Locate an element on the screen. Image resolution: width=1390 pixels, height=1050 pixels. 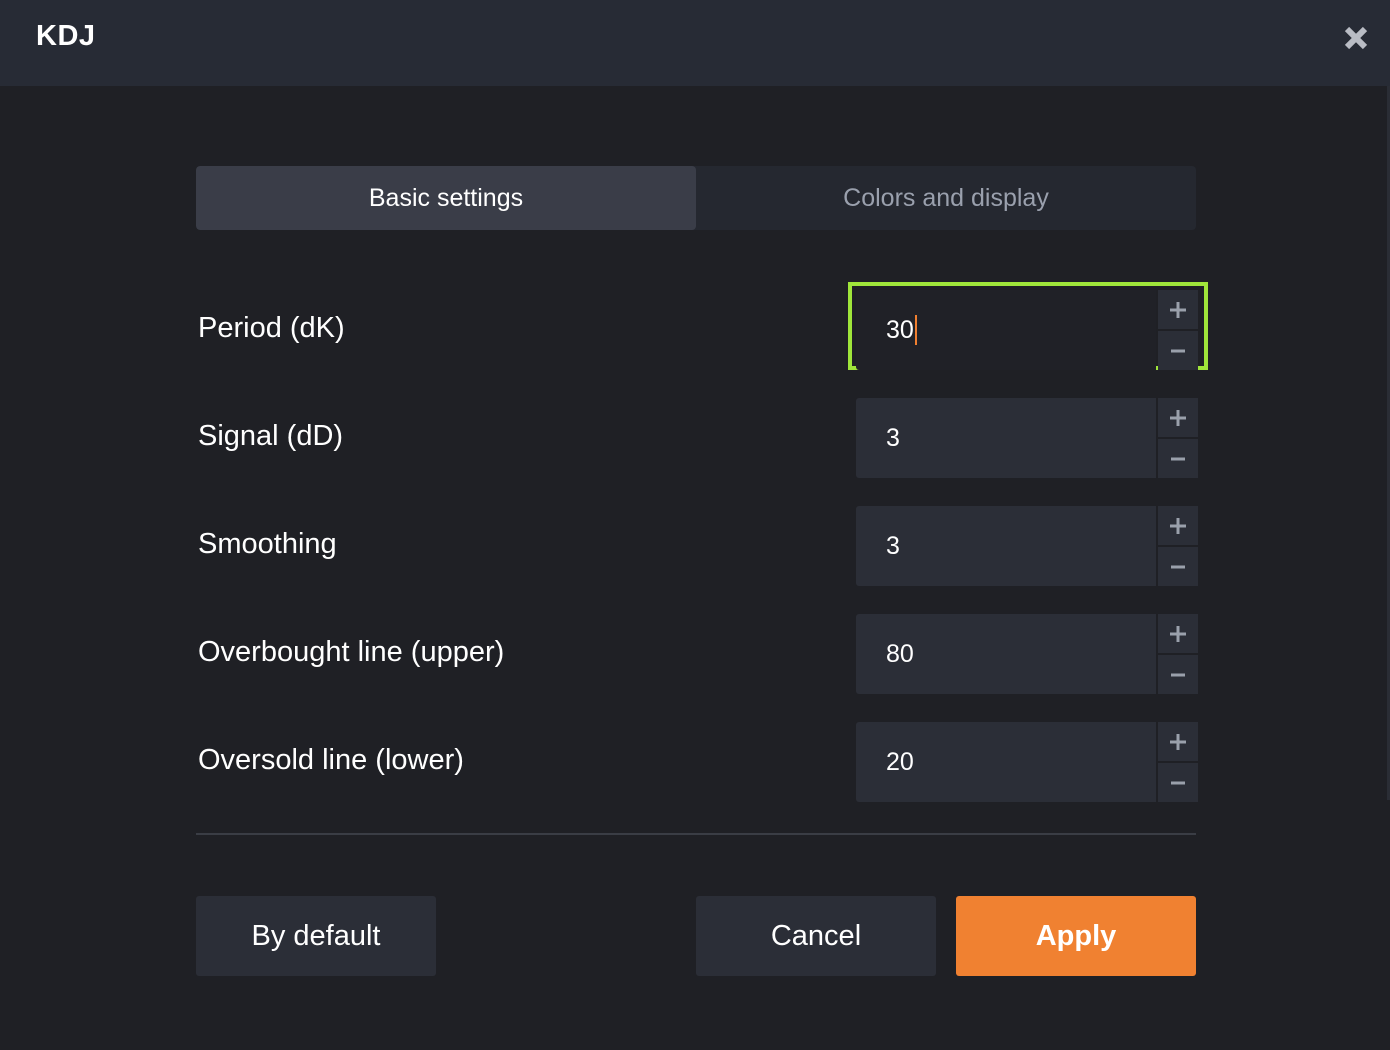
signal-label: Signal (dD) is located at coordinates (271, 436).